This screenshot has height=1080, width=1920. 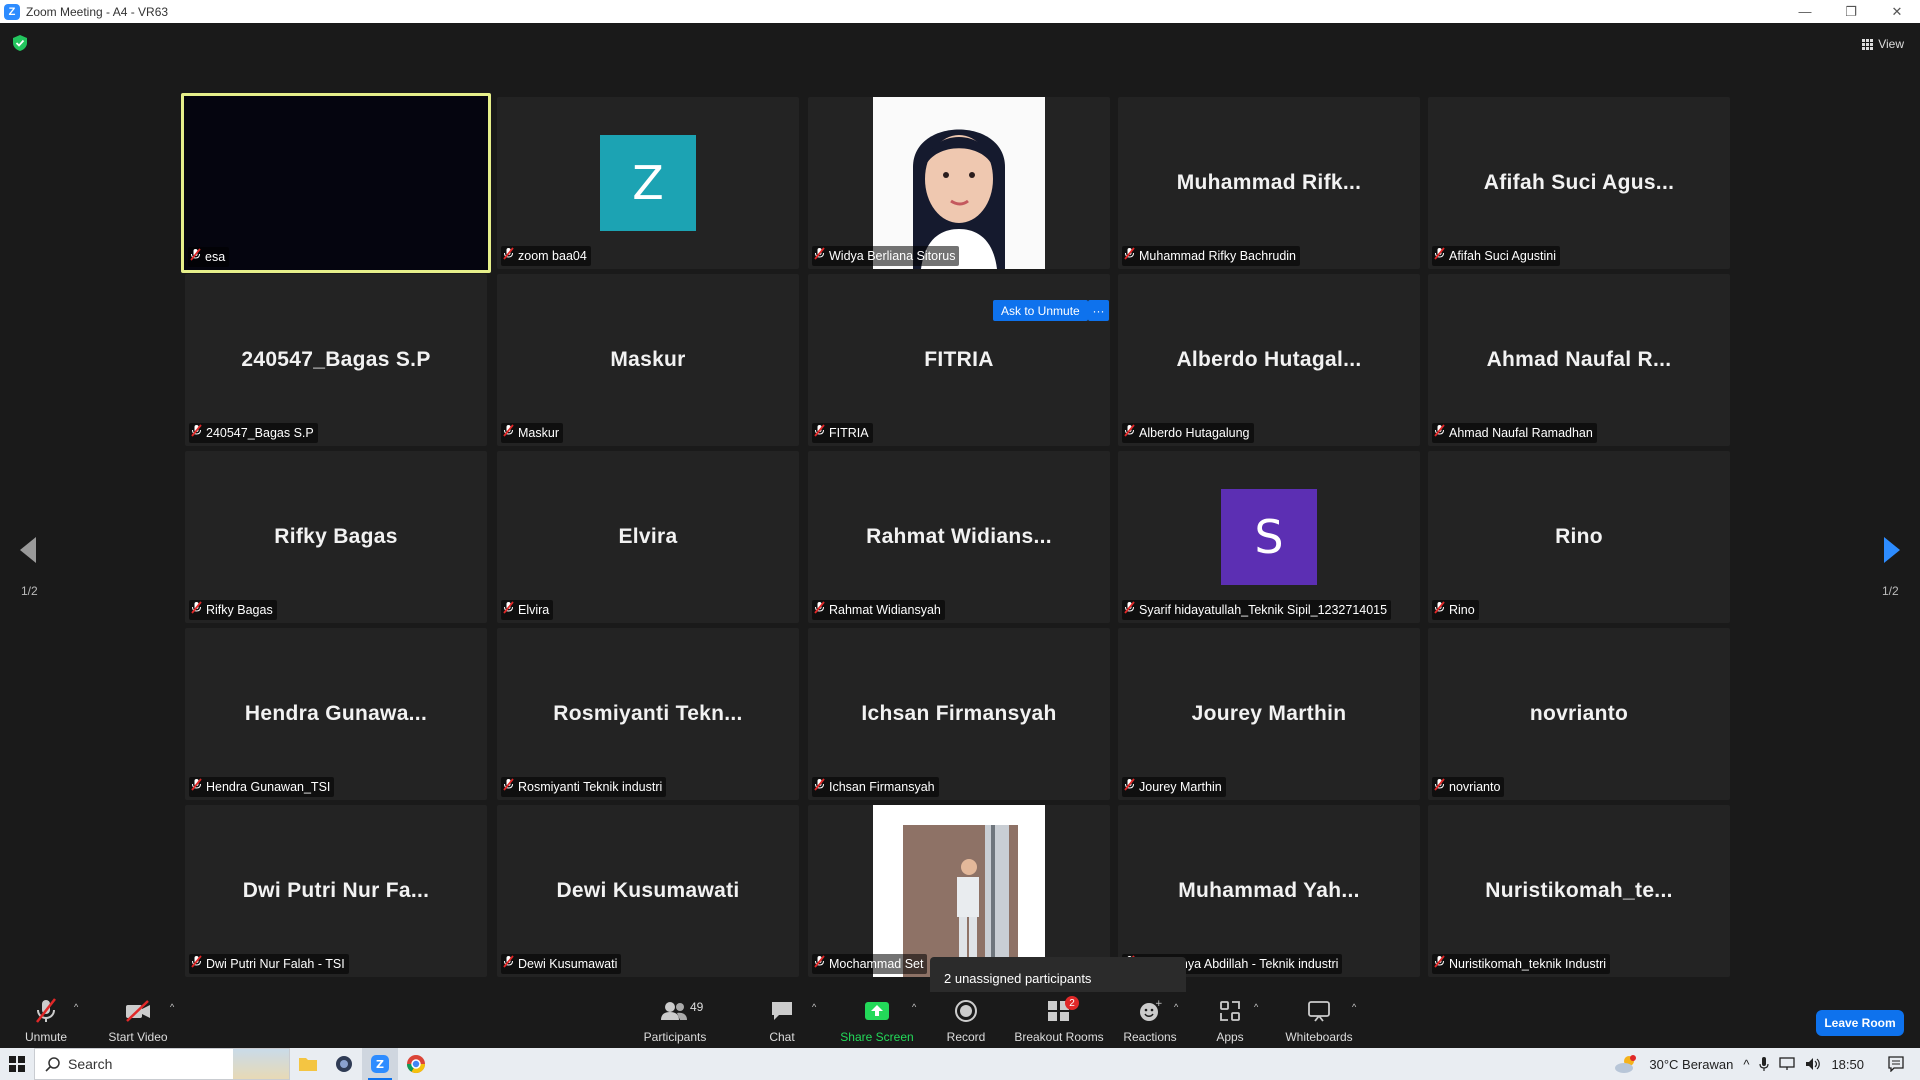 I want to click on participant-display-name: novrianto, so click(x=1579, y=713).